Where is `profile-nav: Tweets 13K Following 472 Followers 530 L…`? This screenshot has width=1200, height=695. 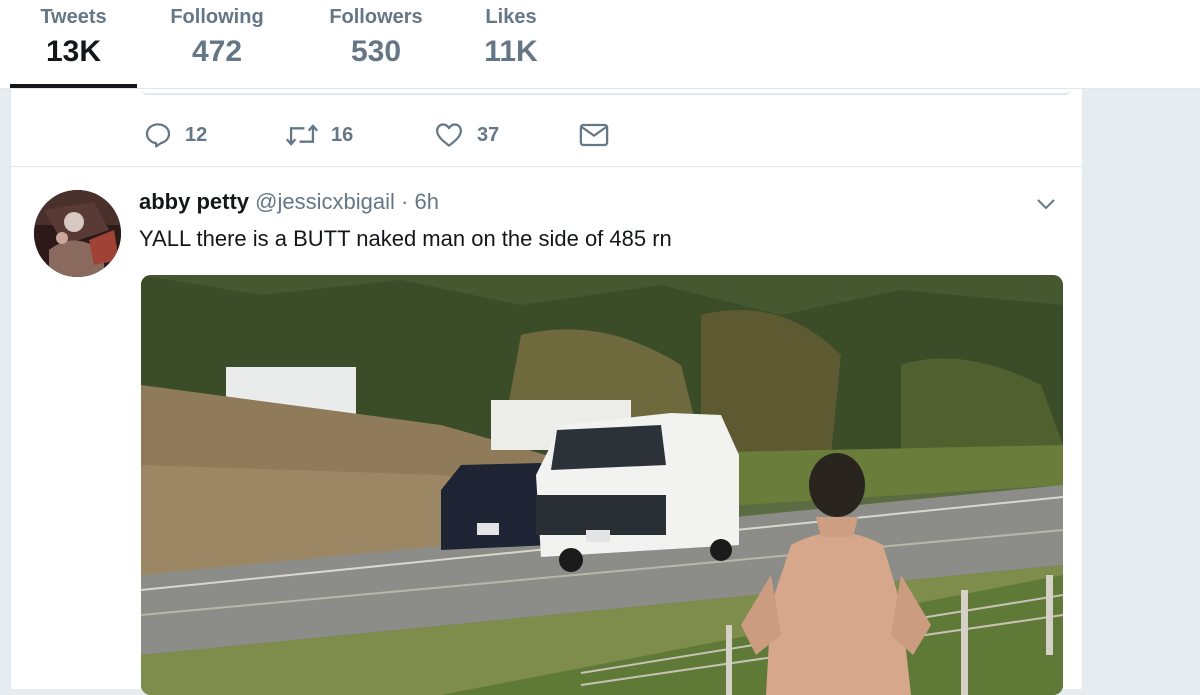
profile-nav: Tweets 13K Following 472 Followers 530 L… is located at coordinates (600, 44).